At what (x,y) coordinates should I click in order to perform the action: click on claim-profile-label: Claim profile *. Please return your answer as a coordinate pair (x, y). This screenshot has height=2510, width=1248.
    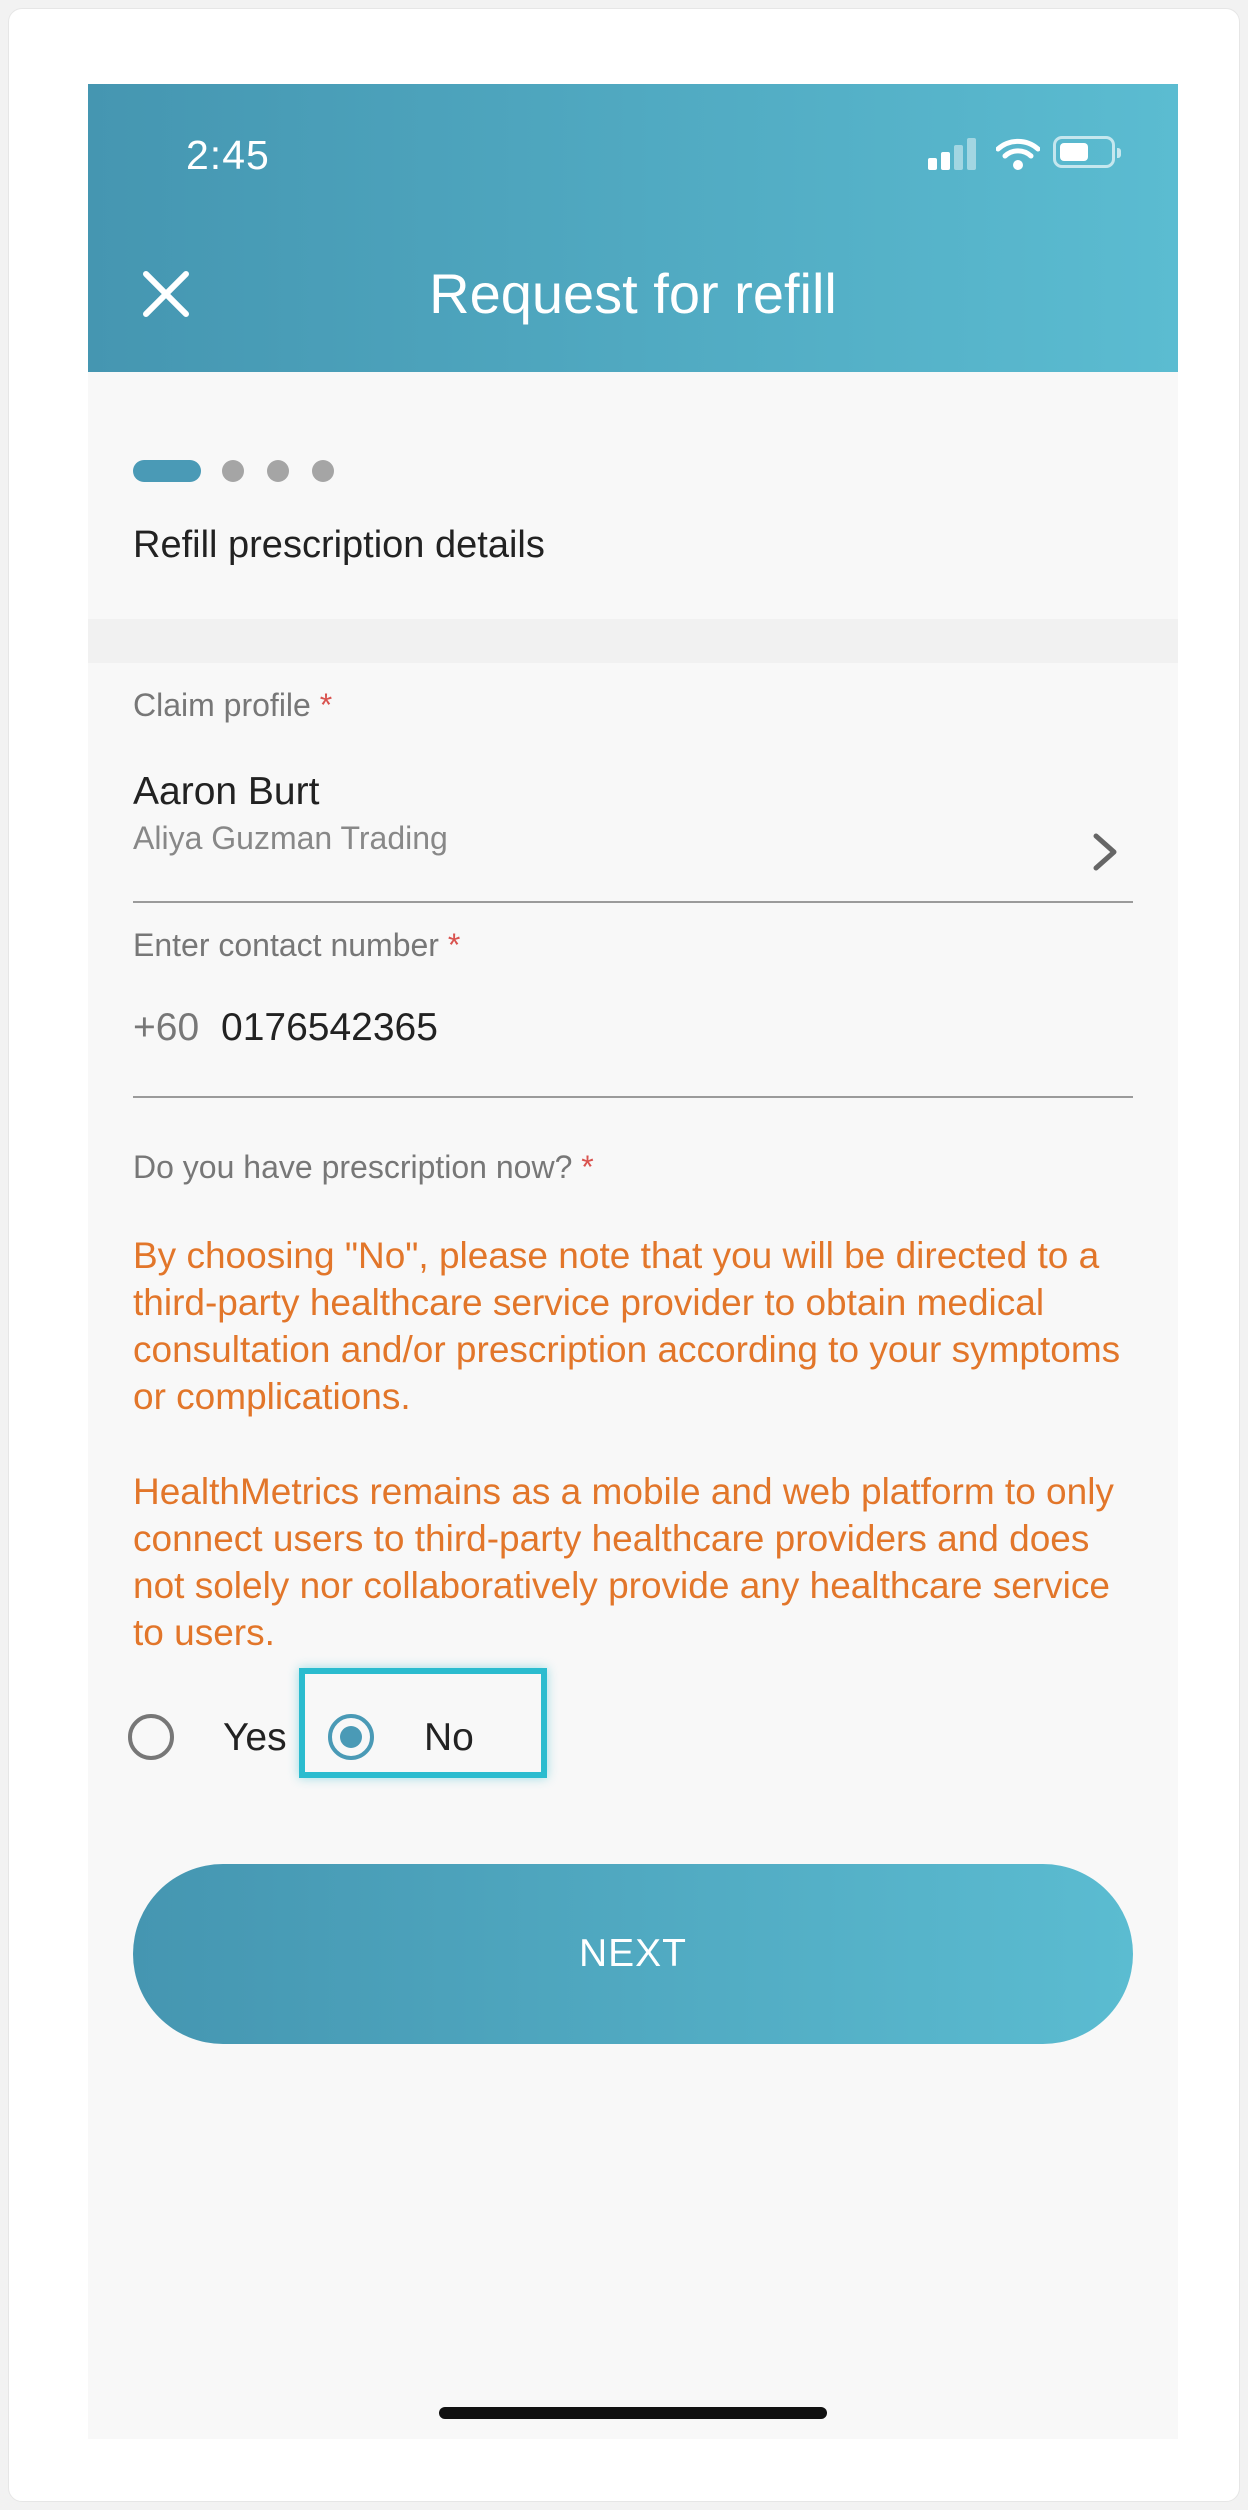
    Looking at the image, I should click on (233, 705).